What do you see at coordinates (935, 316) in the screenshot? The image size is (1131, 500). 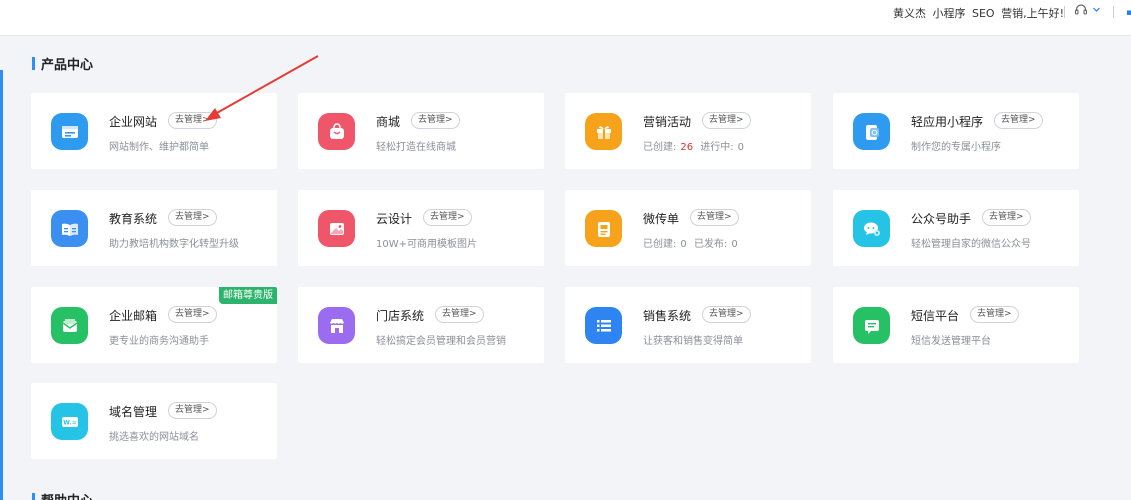 I see `product-name: 短信平台` at bounding box center [935, 316].